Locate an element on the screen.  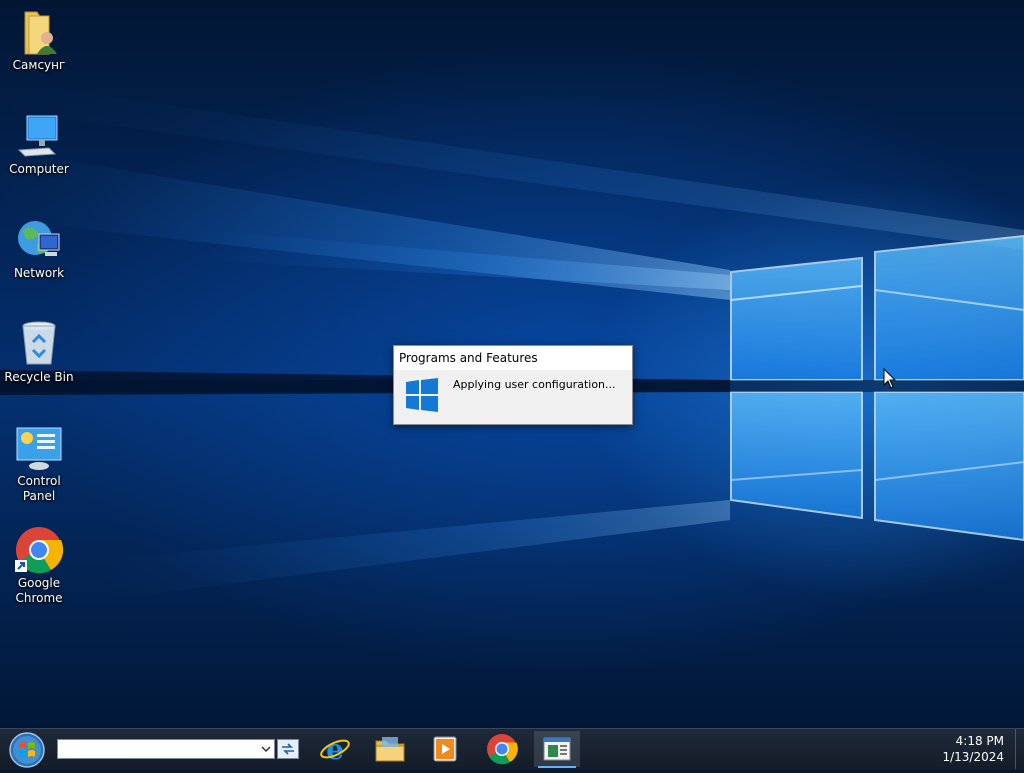
dialog-title: Programs and Features is located at coordinates (513, 358).